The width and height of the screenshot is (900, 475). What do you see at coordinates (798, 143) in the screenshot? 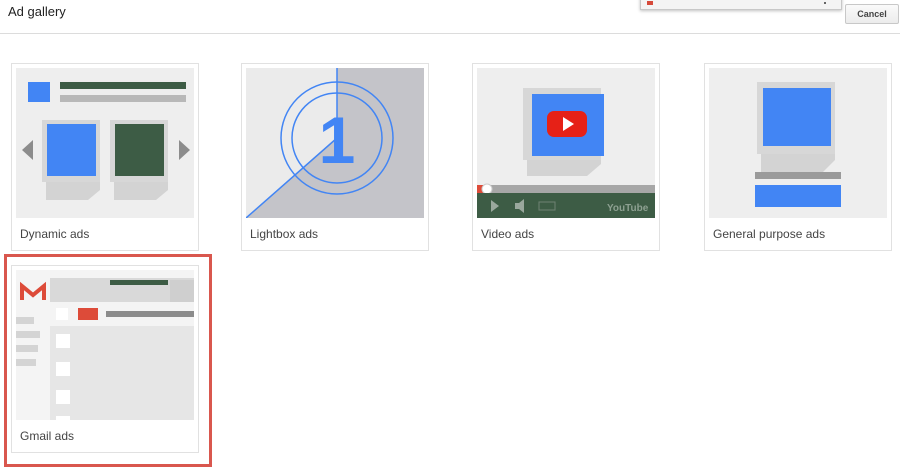
I see `general-purpose-ads-thumbnail` at bounding box center [798, 143].